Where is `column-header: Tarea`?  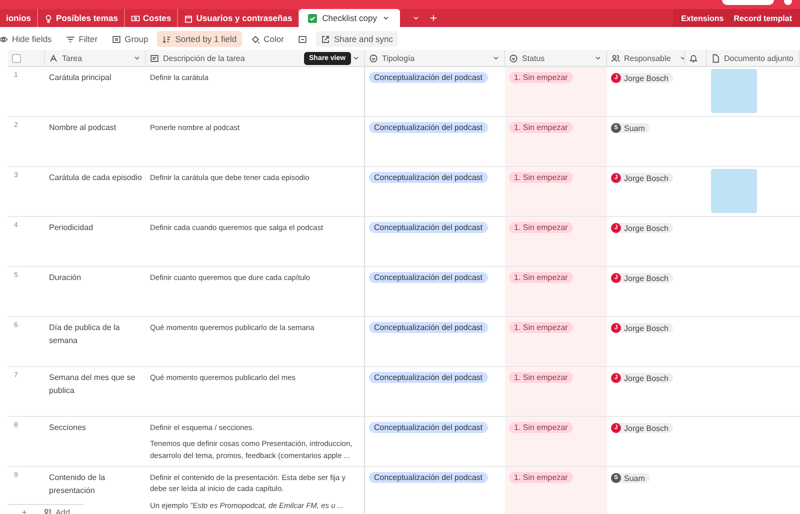 column-header: Tarea is located at coordinates (95, 58).